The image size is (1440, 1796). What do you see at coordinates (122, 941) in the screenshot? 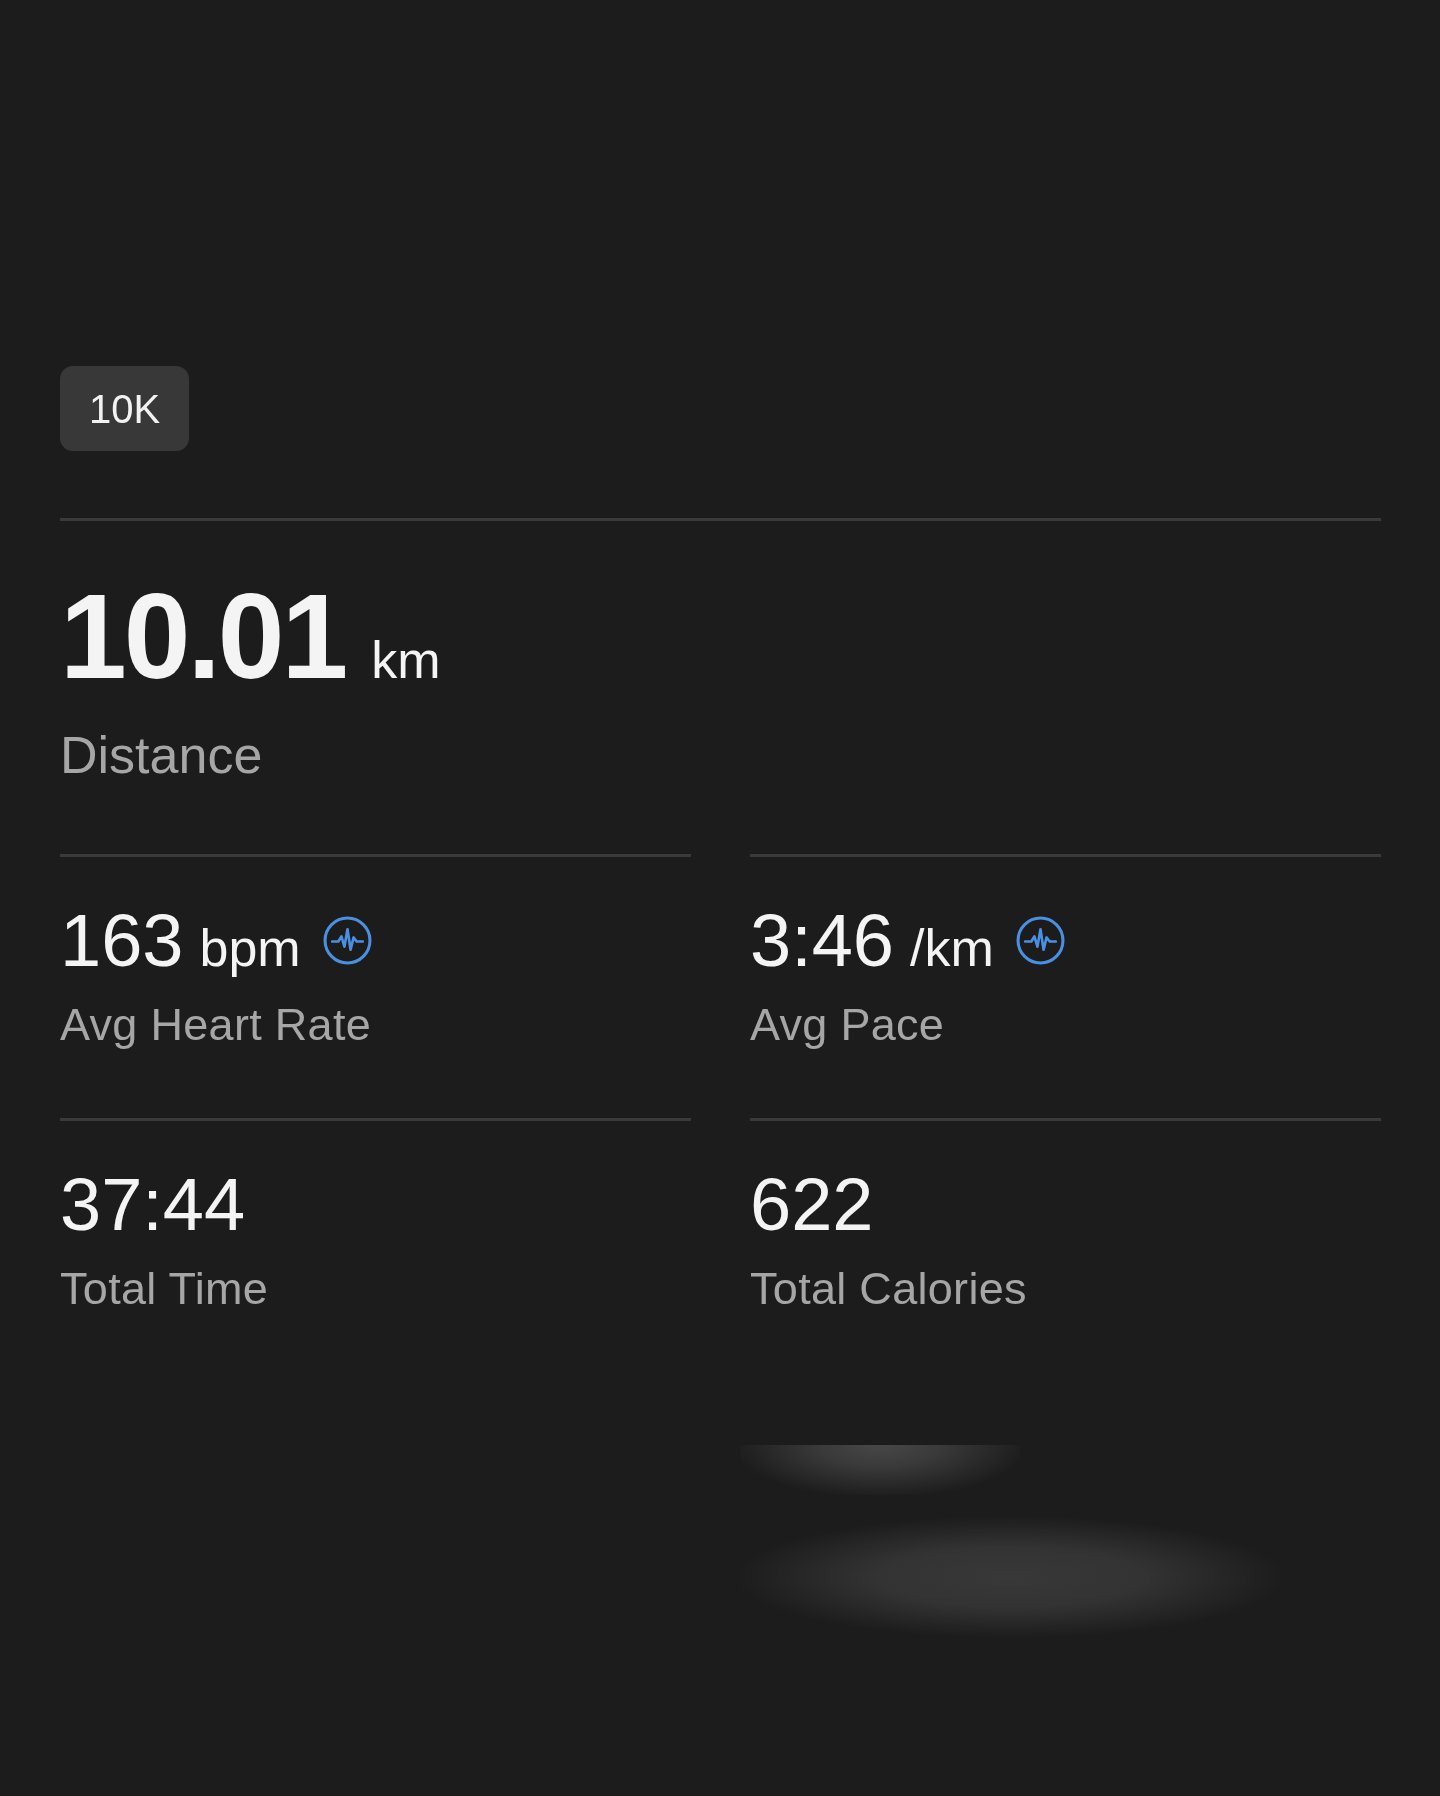
I see `stat-value: 163` at bounding box center [122, 941].